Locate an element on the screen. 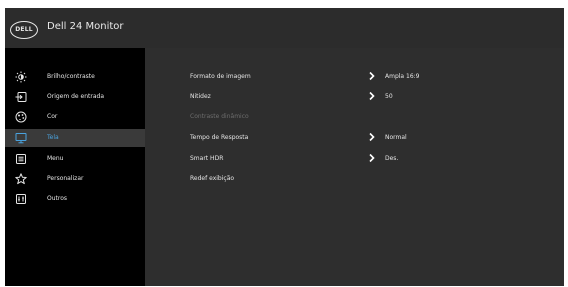  setting-reset-display: Redef exibição is located at coordinates (354, 179).